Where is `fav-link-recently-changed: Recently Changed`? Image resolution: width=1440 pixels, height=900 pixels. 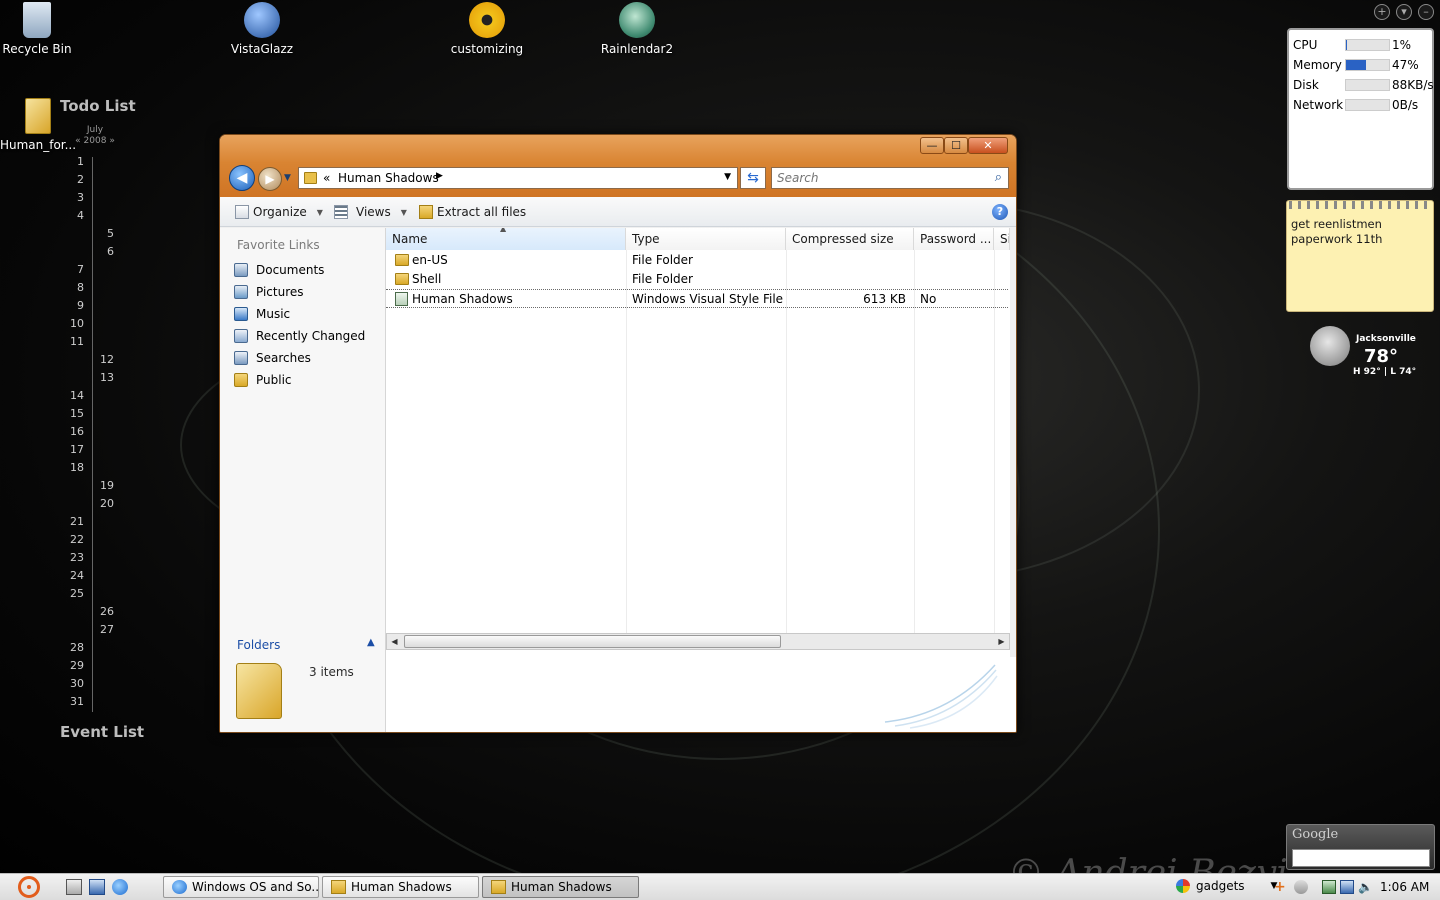
fav-link-recently-changed: Recently Changed is located at coordinates (299, 336).